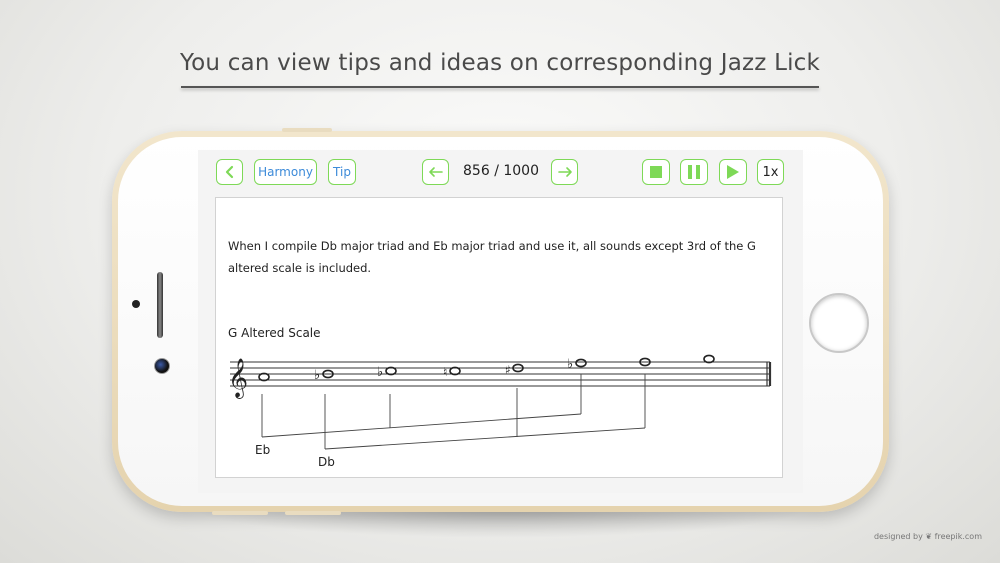 The image size is (1000, 563). I want to click on back-button, so click(229, 172).